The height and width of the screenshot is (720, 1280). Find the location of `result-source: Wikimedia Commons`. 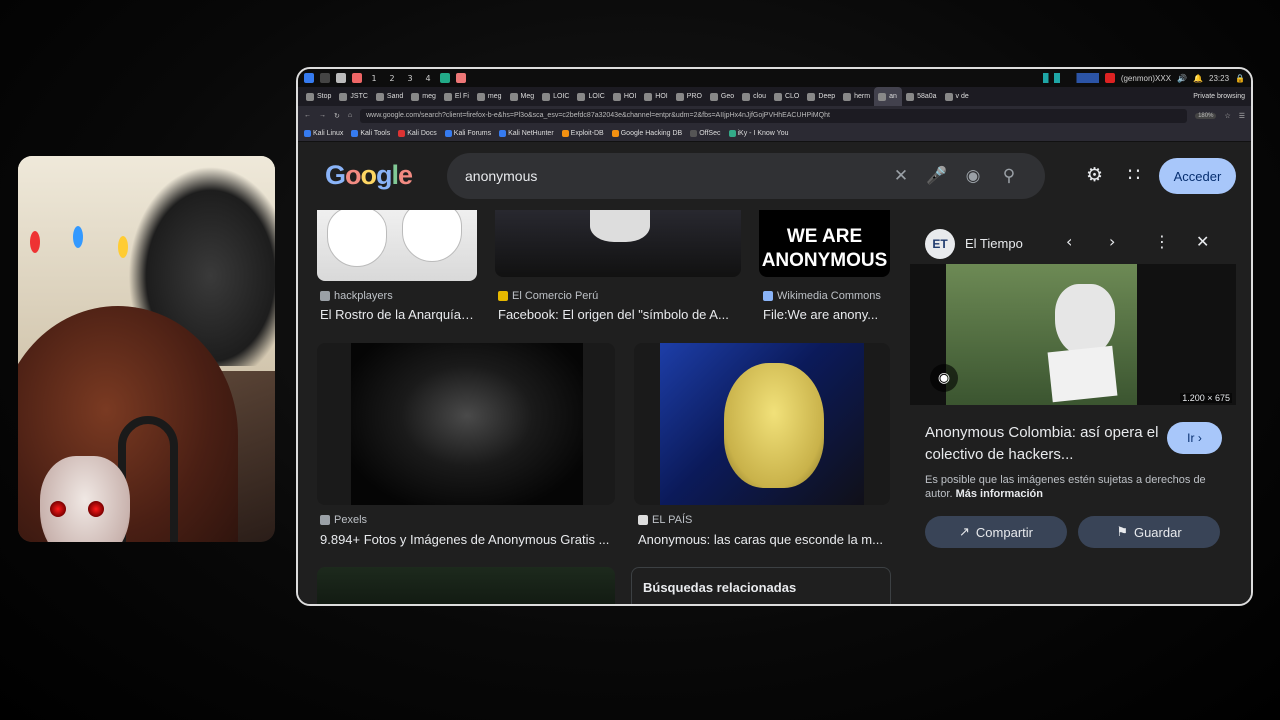

result-source: Wikimedia Commons is located at coordinates (822, 296).